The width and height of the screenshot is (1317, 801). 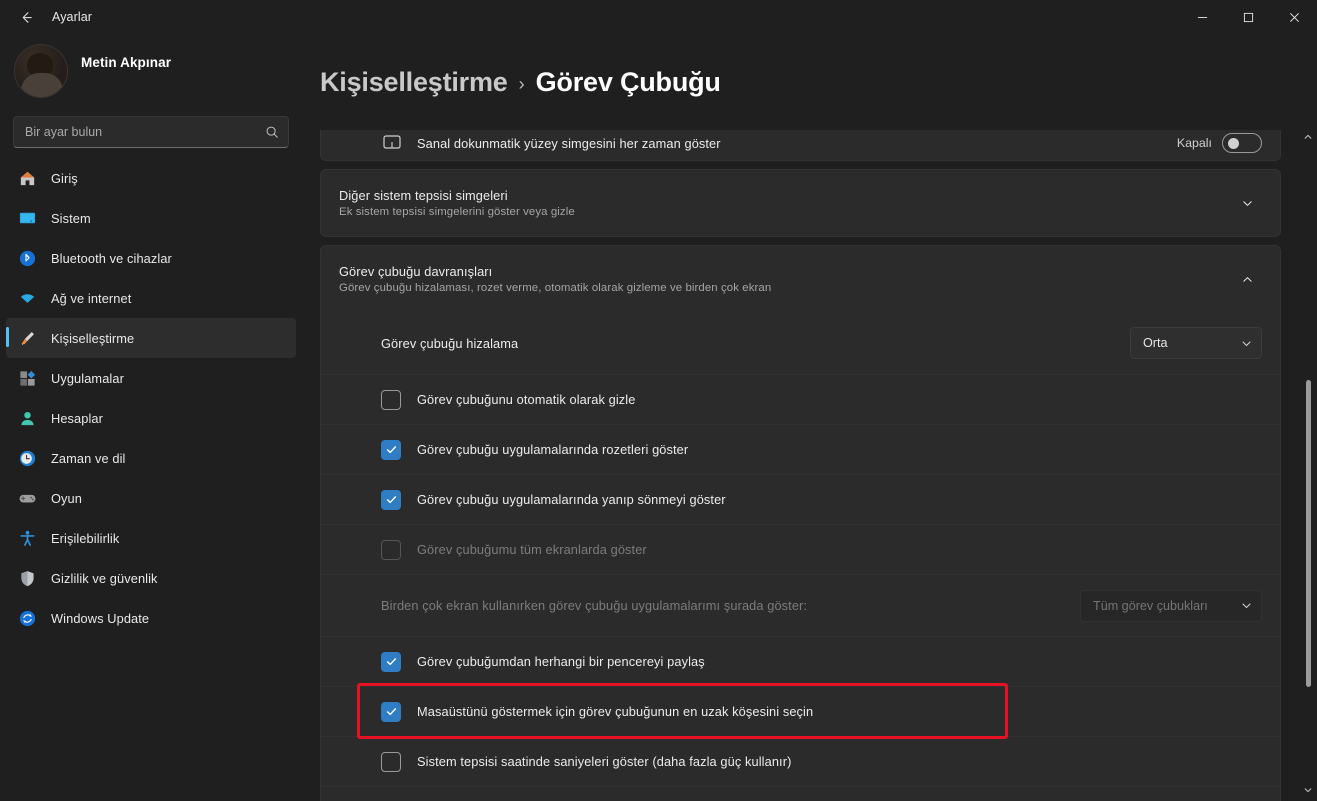 What do you see at coordinates (1242, 143) in the screenshot?
I see `virtual-touchpad-toggle` at bounding box center [1242, 143].